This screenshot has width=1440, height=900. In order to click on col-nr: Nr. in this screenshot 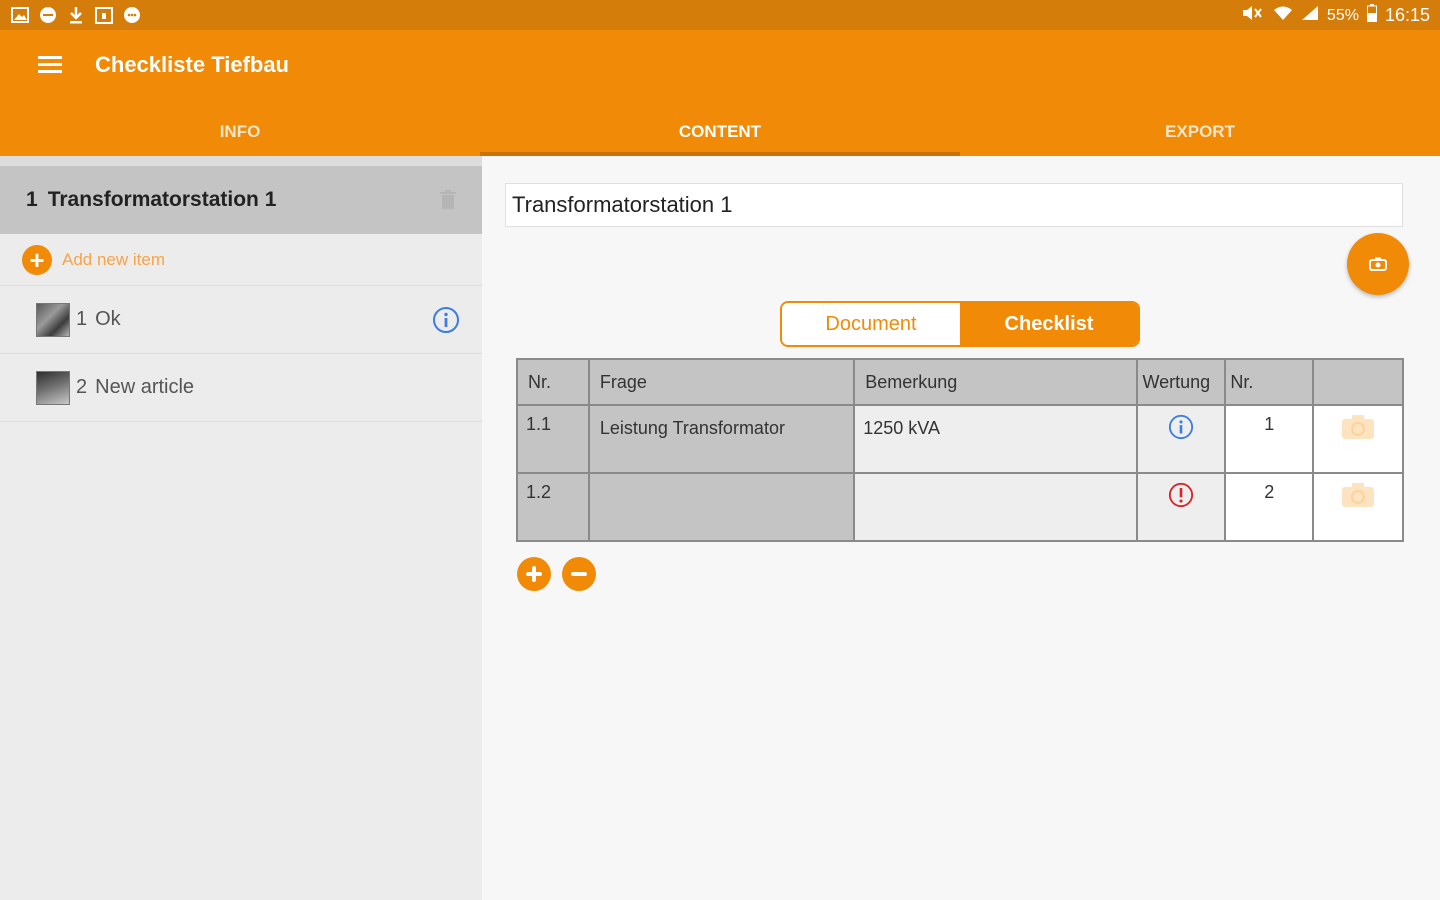, I will do `click(553, 382)`.